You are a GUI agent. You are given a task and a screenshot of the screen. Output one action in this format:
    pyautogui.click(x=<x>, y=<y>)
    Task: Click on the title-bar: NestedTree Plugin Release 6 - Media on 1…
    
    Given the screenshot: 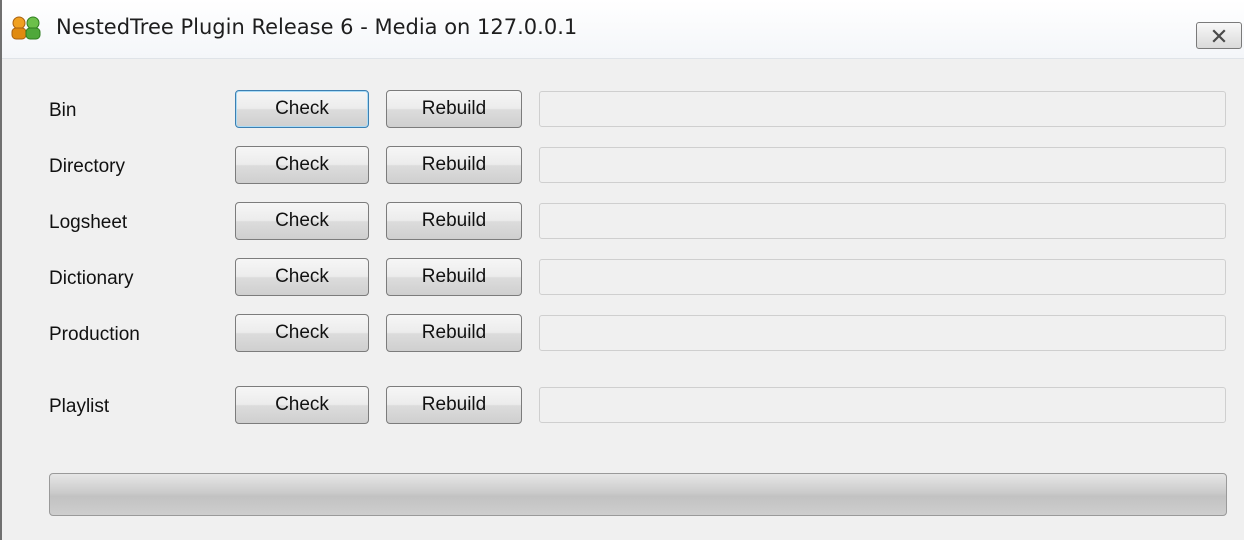 What is the action you would take?
    pyautogui.click(x=623, y=29)
    